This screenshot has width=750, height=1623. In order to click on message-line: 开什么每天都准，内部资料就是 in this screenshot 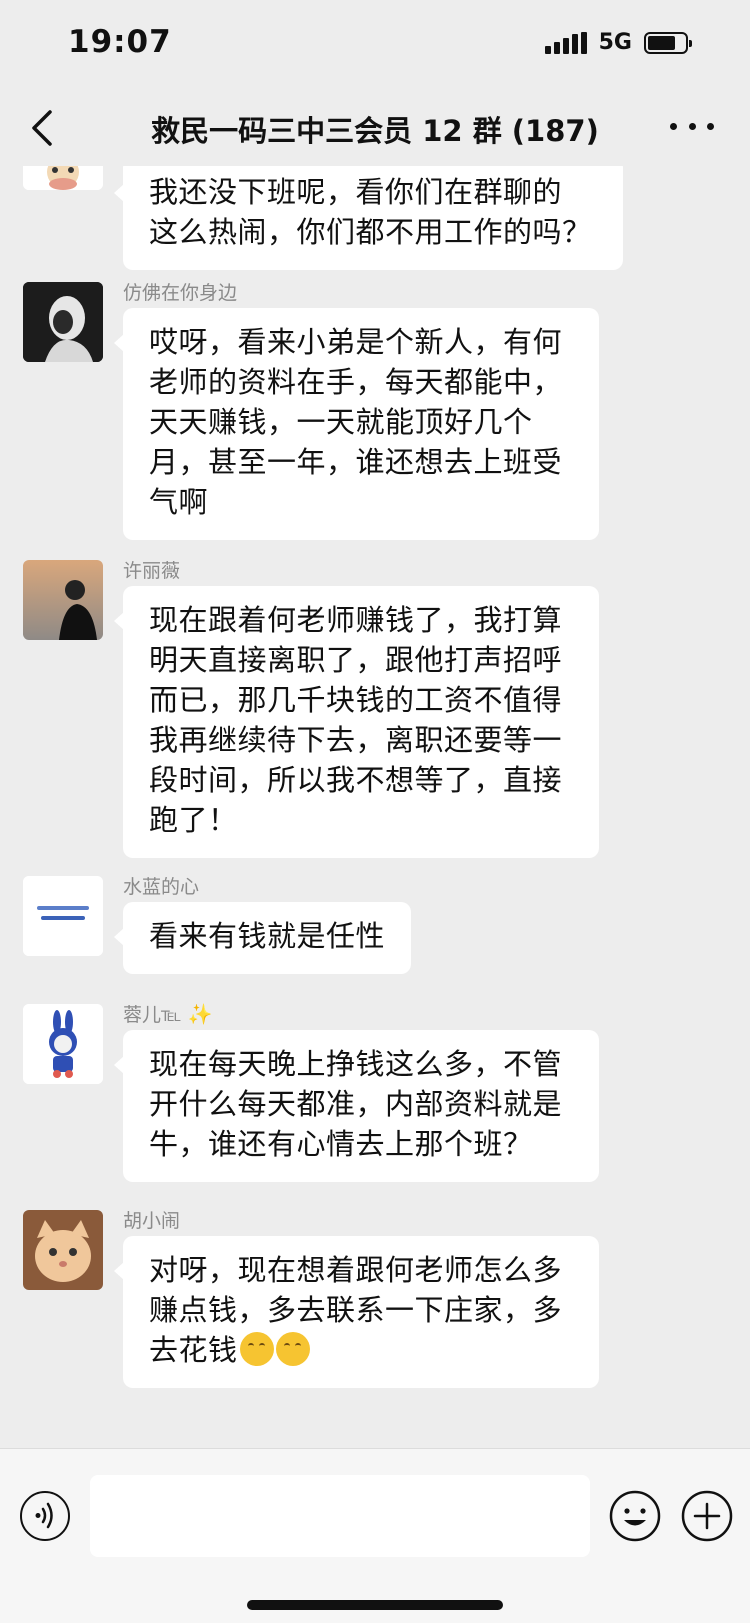, I will do `click(356, 1104)`.